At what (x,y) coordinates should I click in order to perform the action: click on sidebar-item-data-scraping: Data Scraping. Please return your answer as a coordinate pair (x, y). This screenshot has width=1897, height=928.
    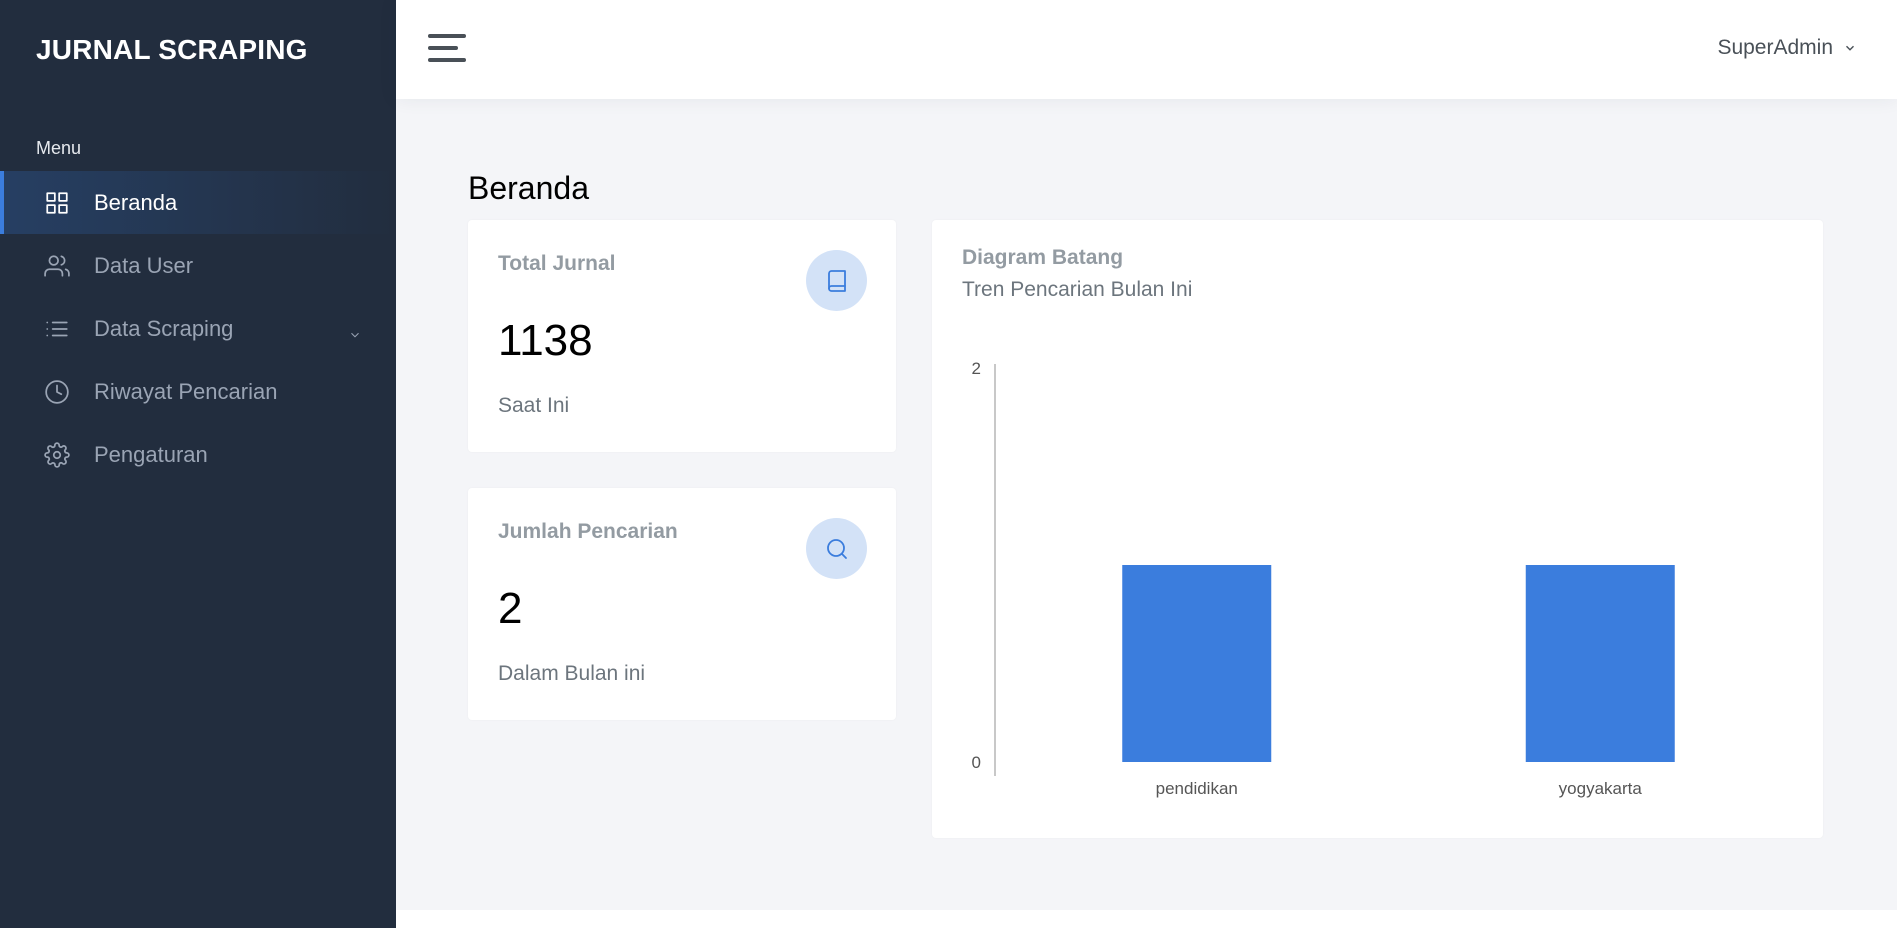
    Looking at the image, I should click on (198, 328).